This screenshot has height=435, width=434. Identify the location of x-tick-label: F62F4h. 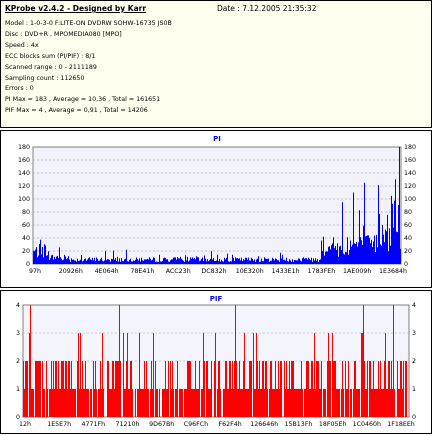
(229, 424).